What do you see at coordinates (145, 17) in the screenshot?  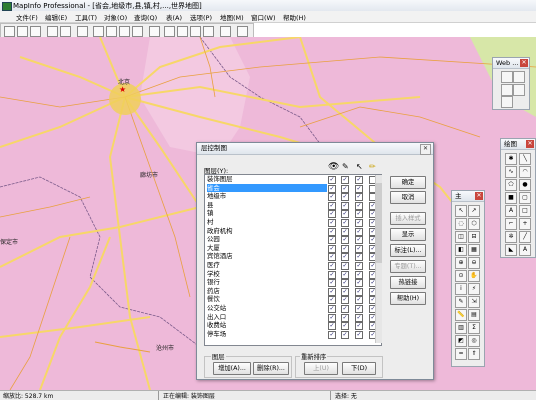 I see `menu-query: 查询(Q)` at bounding box center [145, 17].